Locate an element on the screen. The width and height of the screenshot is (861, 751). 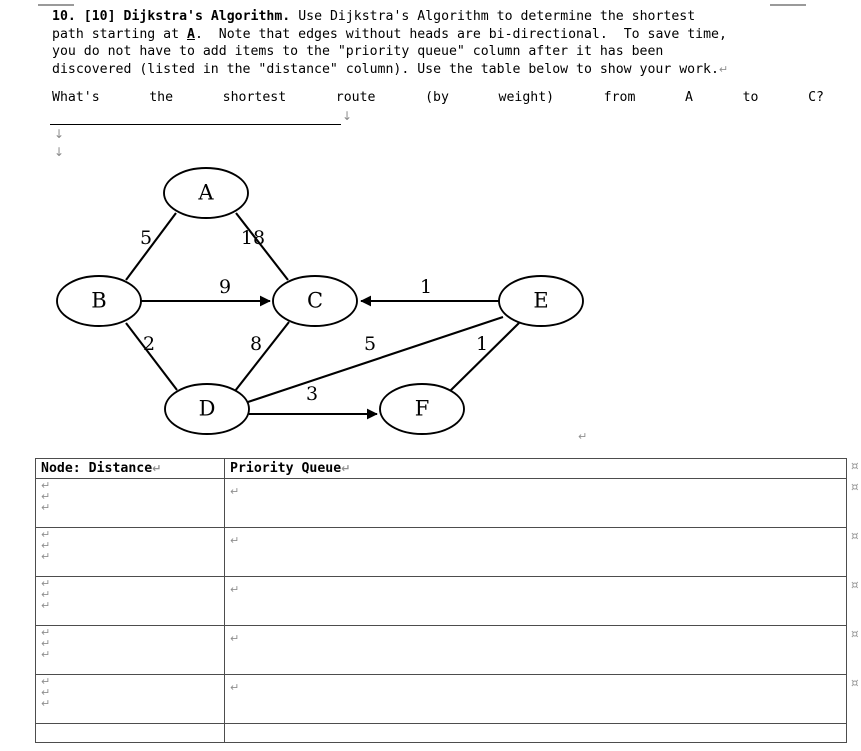
table-header-cell-node: Node: Distance↵ is located at coordinates (130, 468).